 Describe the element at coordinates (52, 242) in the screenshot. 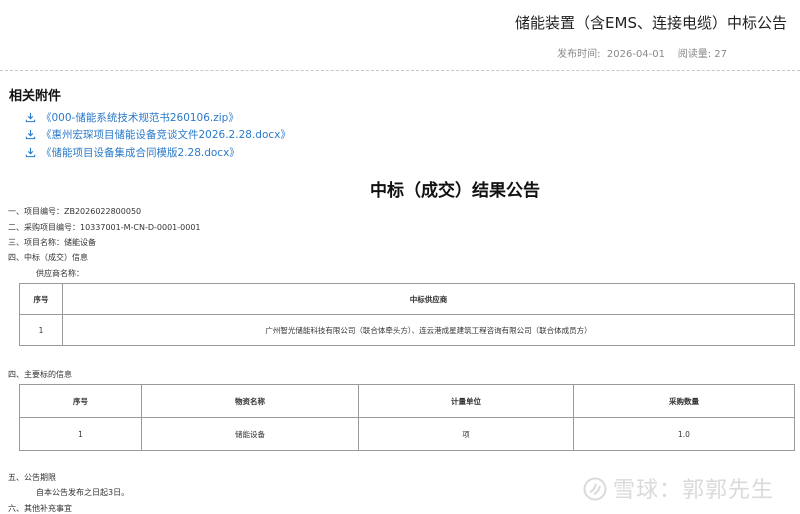

I see `project-name: 三、项目名称：储能设备` at that location.